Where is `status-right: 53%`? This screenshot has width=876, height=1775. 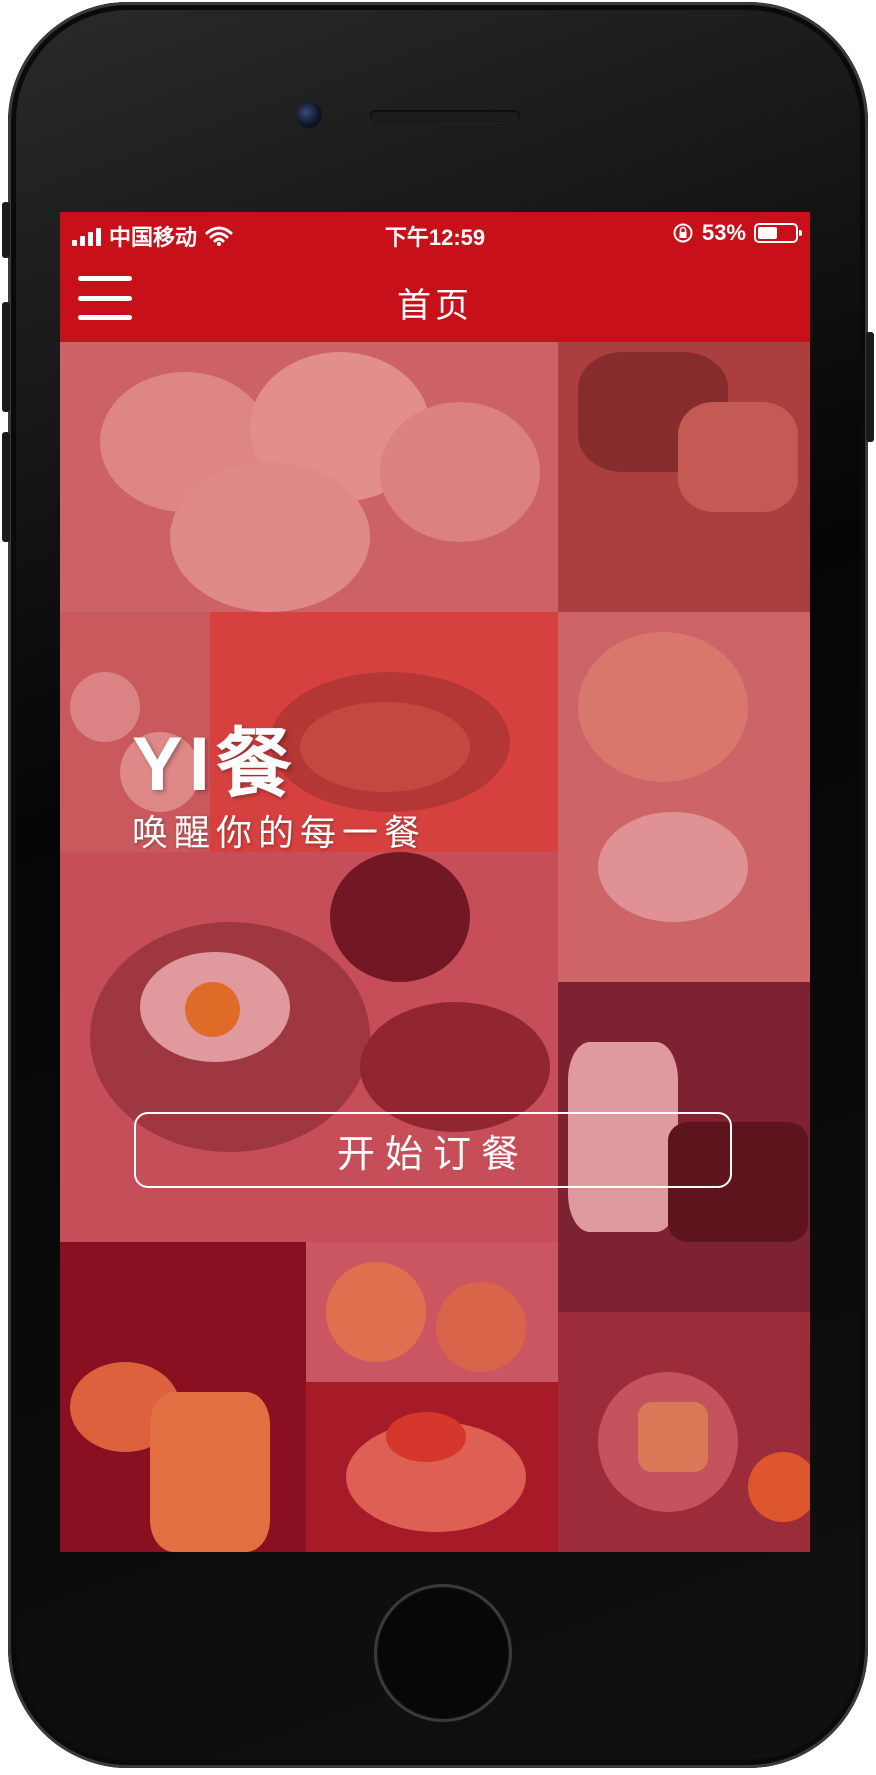 status-right: 53% is located at coordinates (737, 233).